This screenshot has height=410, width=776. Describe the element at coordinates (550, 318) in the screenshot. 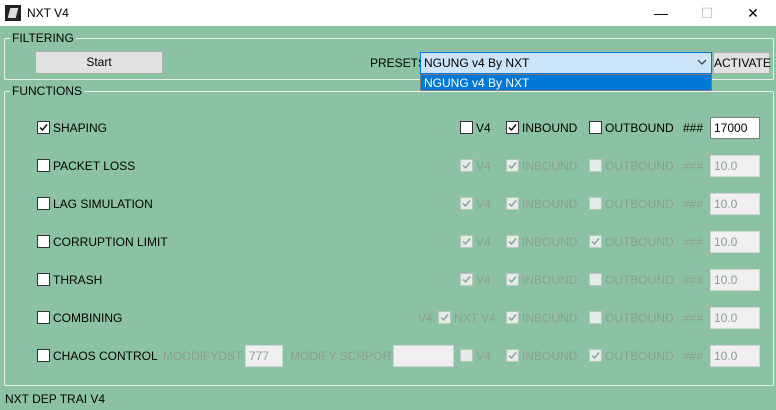

I see `combining-inbound-label: INBOUND` at that location.